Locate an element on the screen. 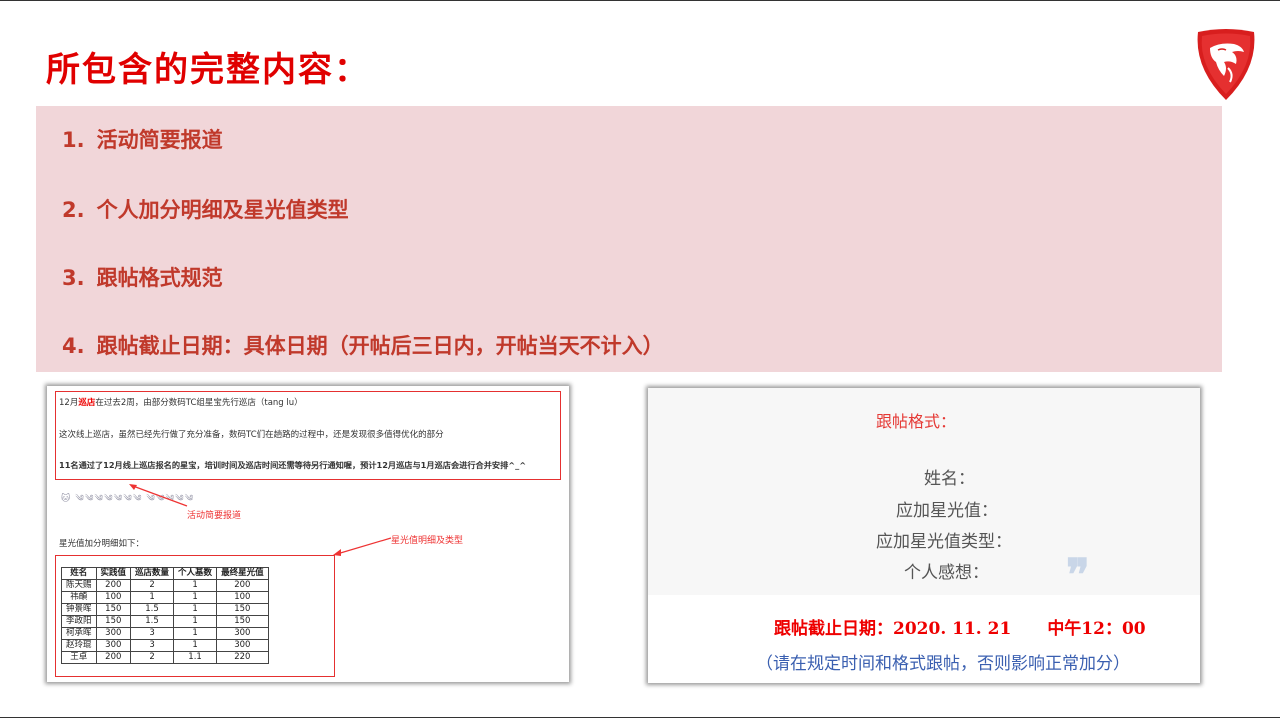 This screenshot has width=1280, height=720. table-row: 柯承晖 300 3 1 300 is located at coordinates (165, 633).